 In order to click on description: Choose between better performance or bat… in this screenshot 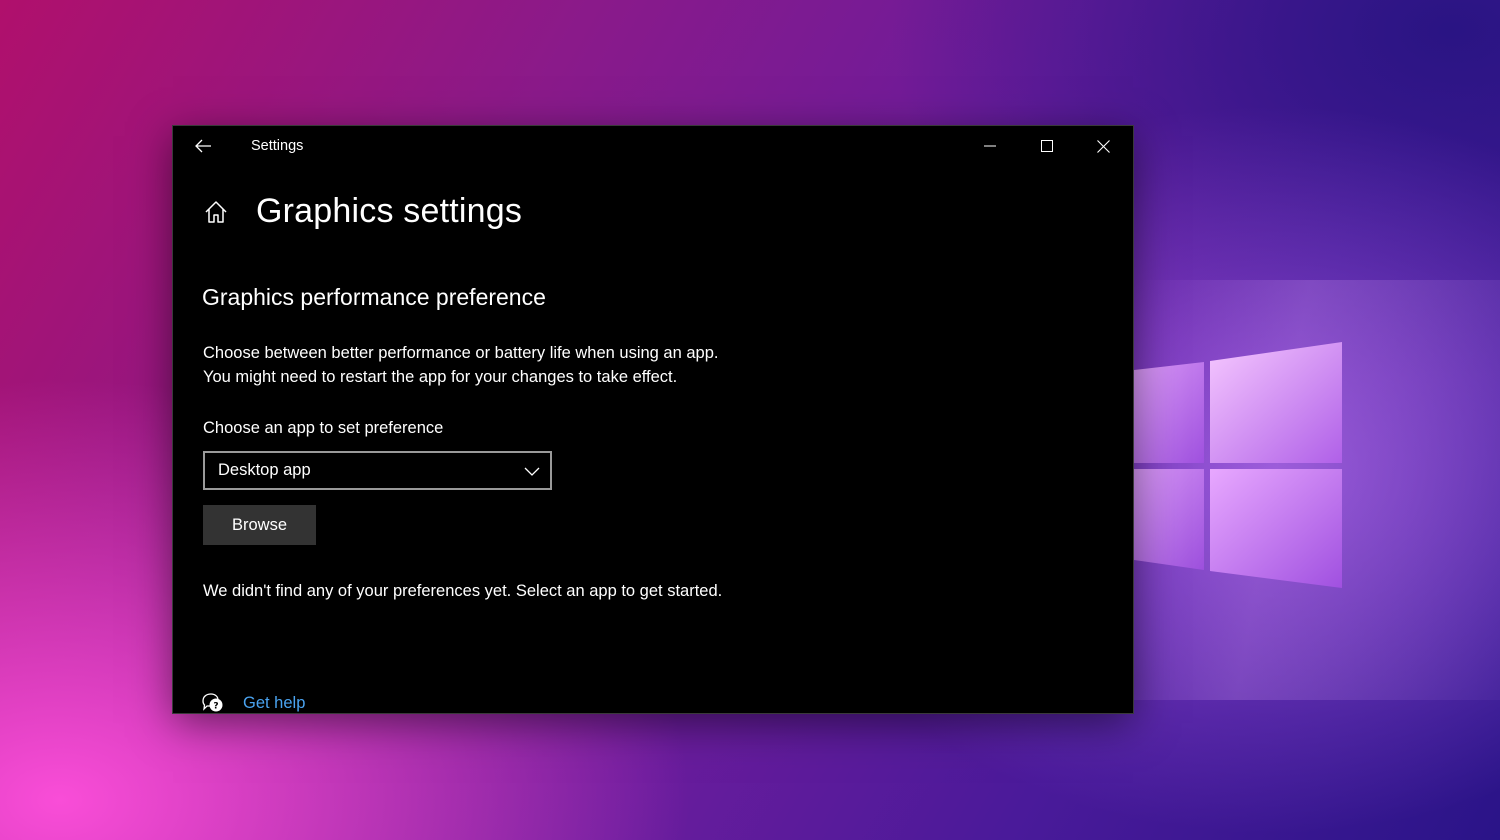, I will do `click(460, 365)`.